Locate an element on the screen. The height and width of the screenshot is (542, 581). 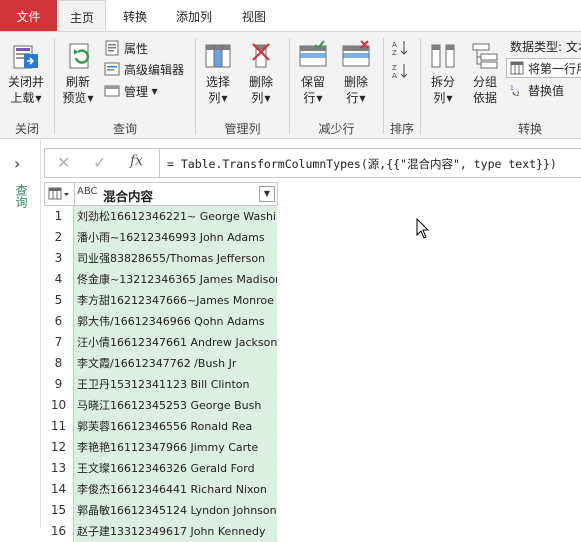
table-cell: 赵子建13312349617 John Kennedy is located at coordinates (175, 531).